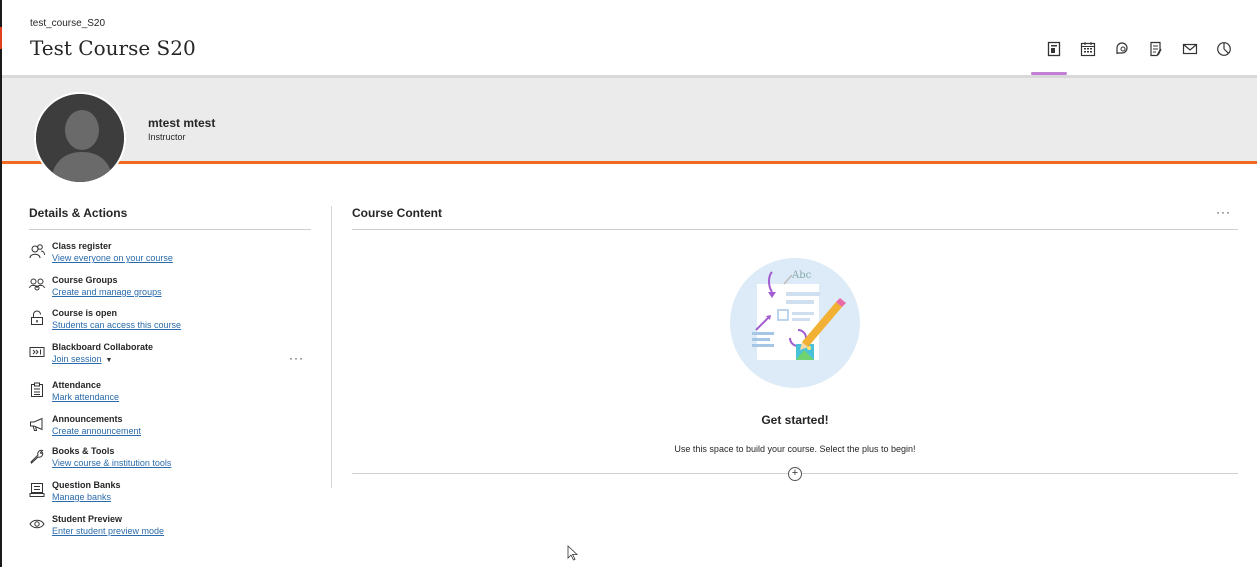 The width and height of the screenshot is (1257, 567). Describe the element at coordinates (167, 137) in the screenshot. I see `user-role: Instructor` at that location.